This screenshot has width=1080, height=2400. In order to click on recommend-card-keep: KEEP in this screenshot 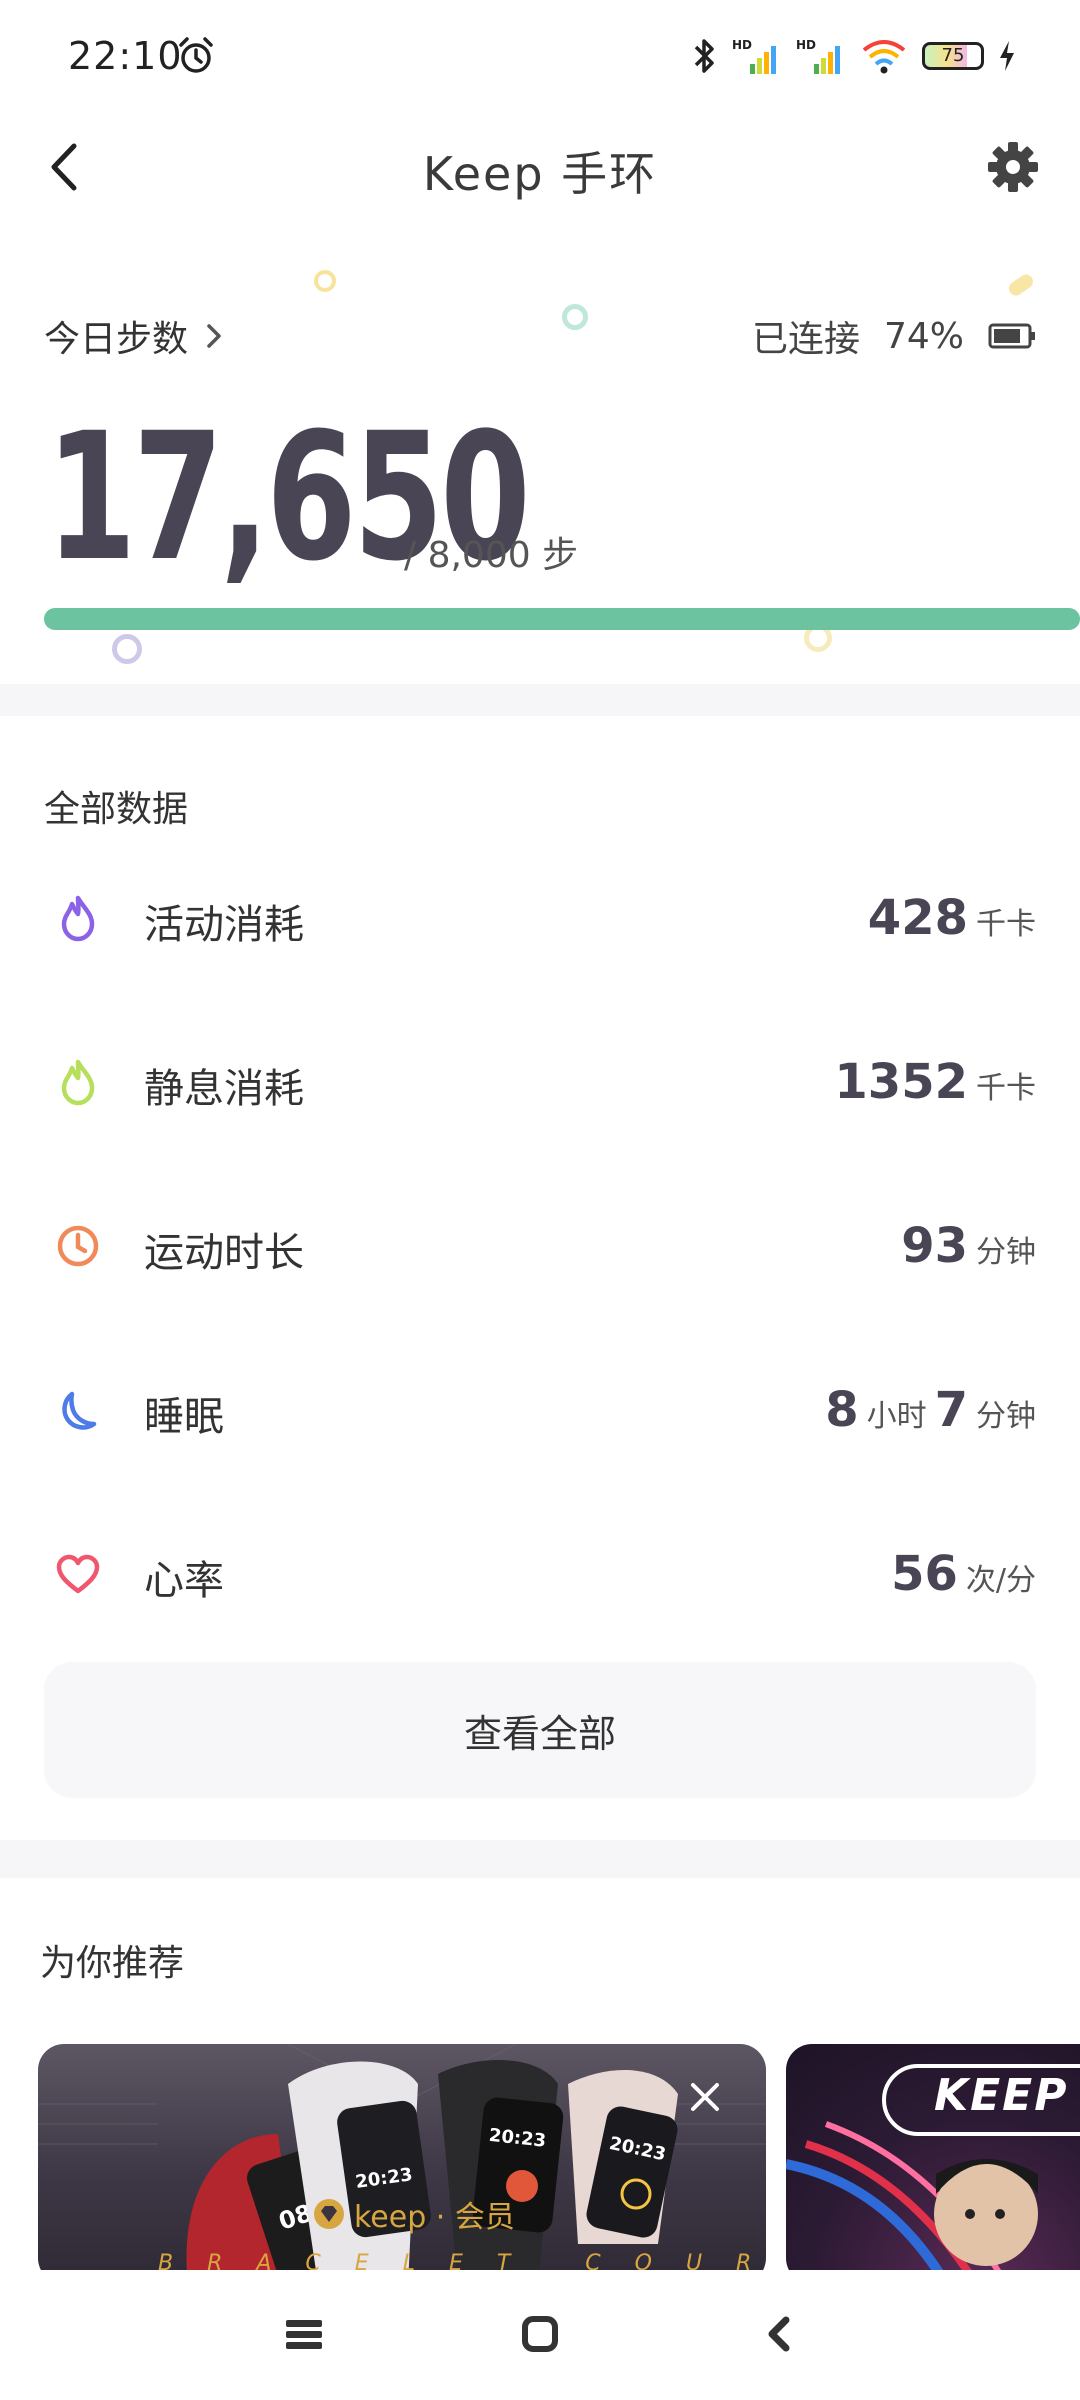, I will do `click(933, 2157)`.